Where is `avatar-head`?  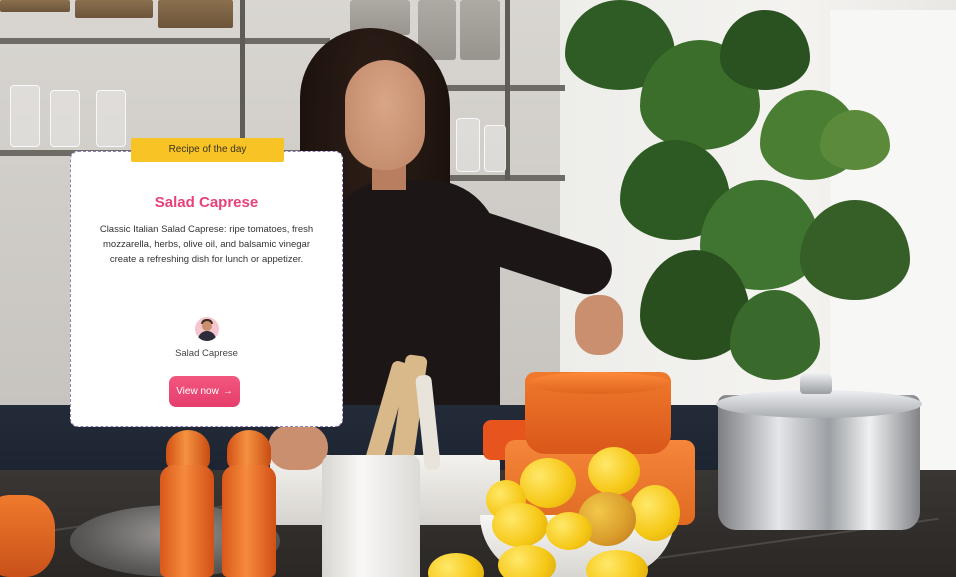
avatar-head is located at coordinates (207, 326).